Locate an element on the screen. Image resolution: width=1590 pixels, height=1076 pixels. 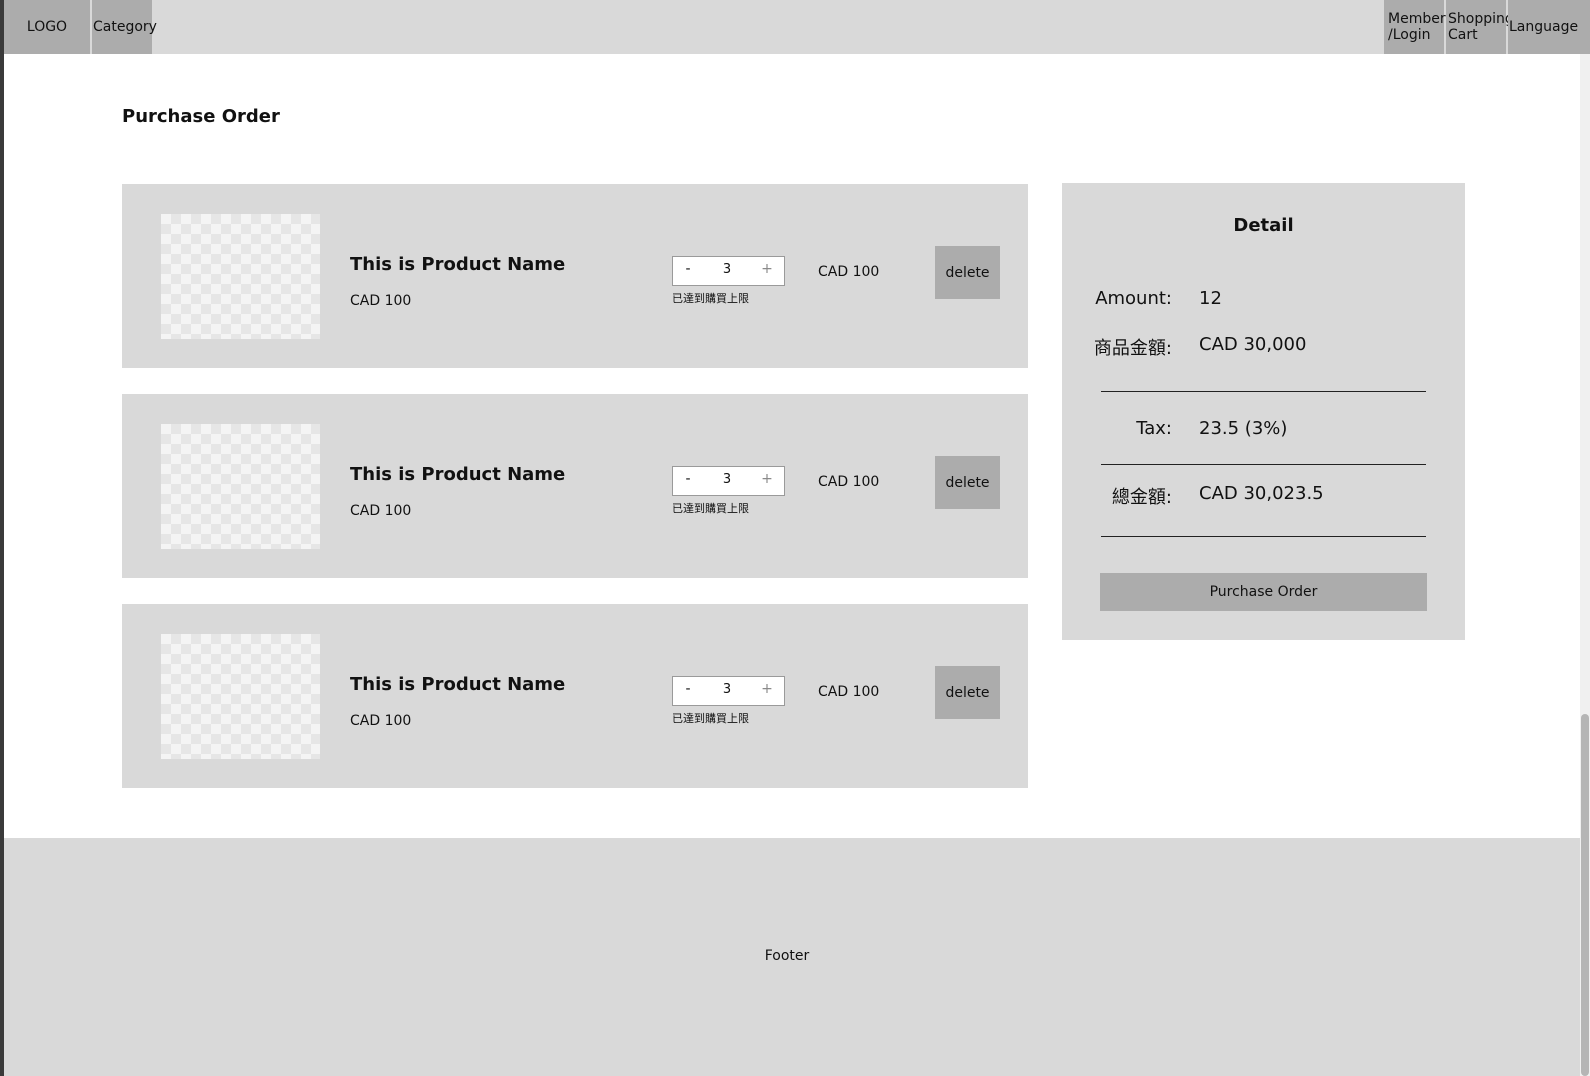
member-login-link: Member /Login is located at coordinates (1415, 27).